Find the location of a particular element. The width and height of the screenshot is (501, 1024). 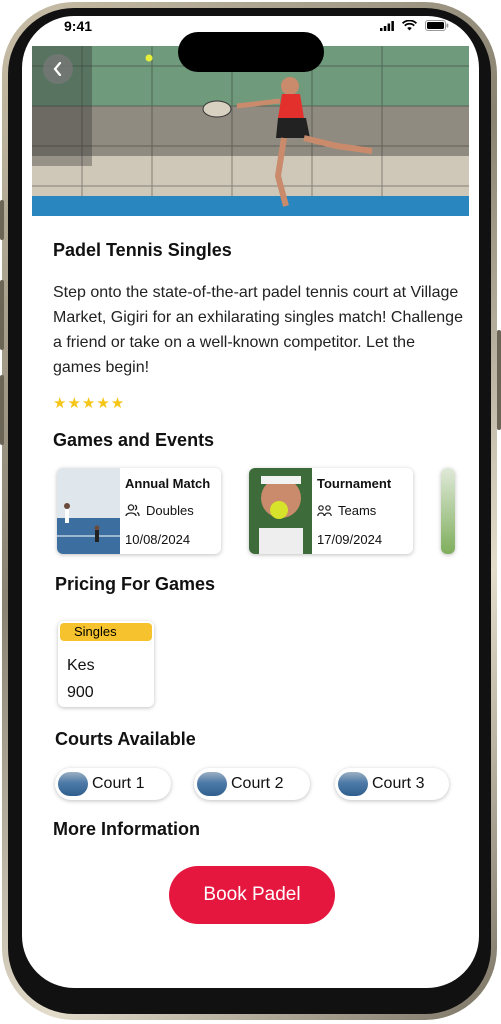

event-name: Tournament is located at coordinates (354, 483).